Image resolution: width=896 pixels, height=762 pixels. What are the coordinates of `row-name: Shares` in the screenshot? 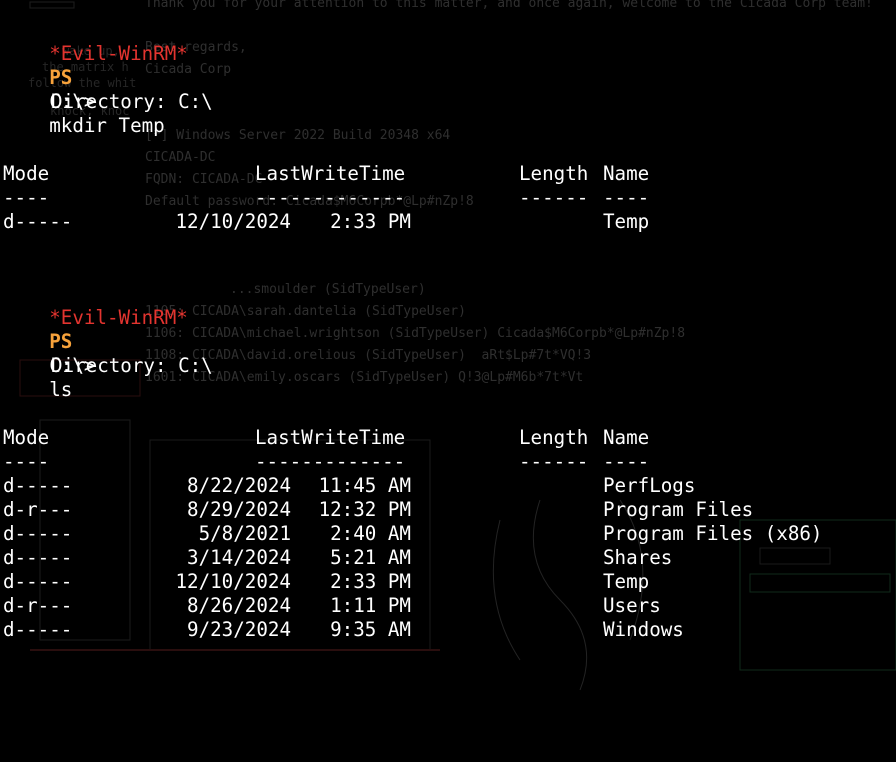 It's located at (638, 557).